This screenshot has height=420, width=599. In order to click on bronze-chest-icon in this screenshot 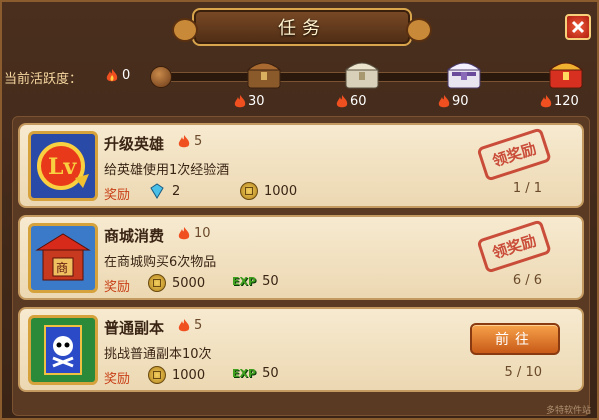, I will do `click(264, 75)`.